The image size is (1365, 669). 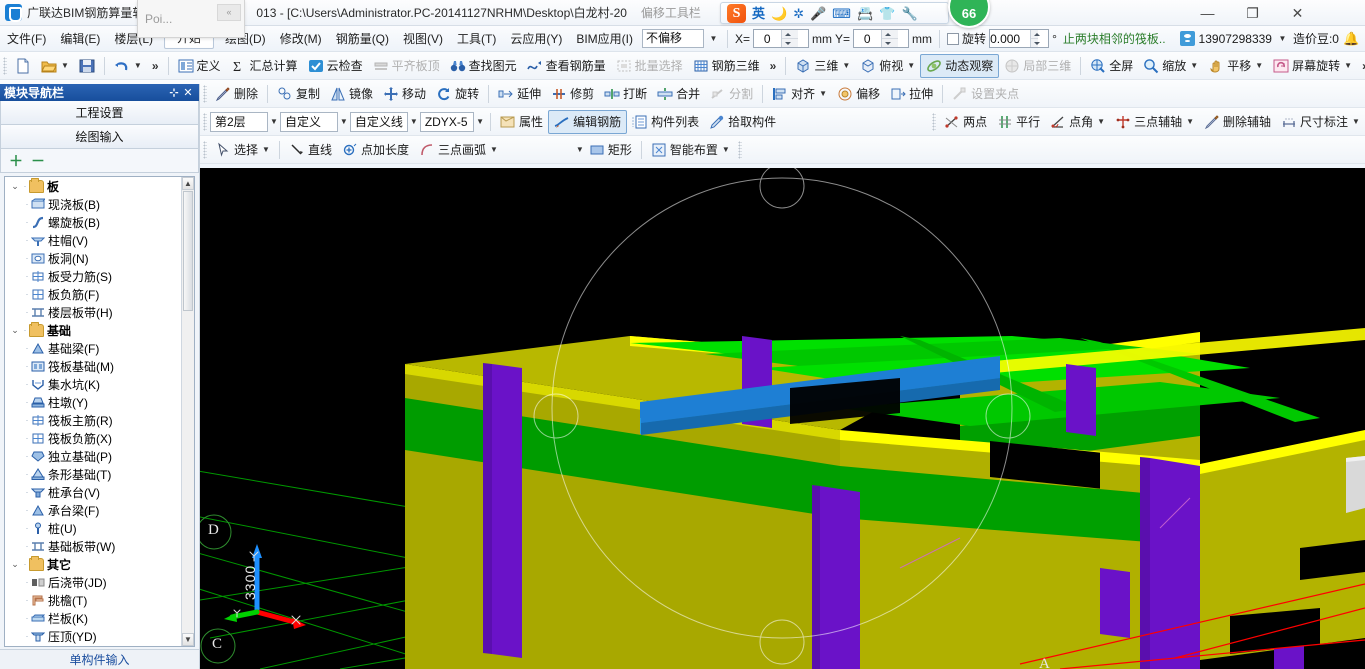 What do you see at coordinates (423, 39) in the screenshot?
I see `menu-view: 视图(V)` at bounding box center [423, 39].